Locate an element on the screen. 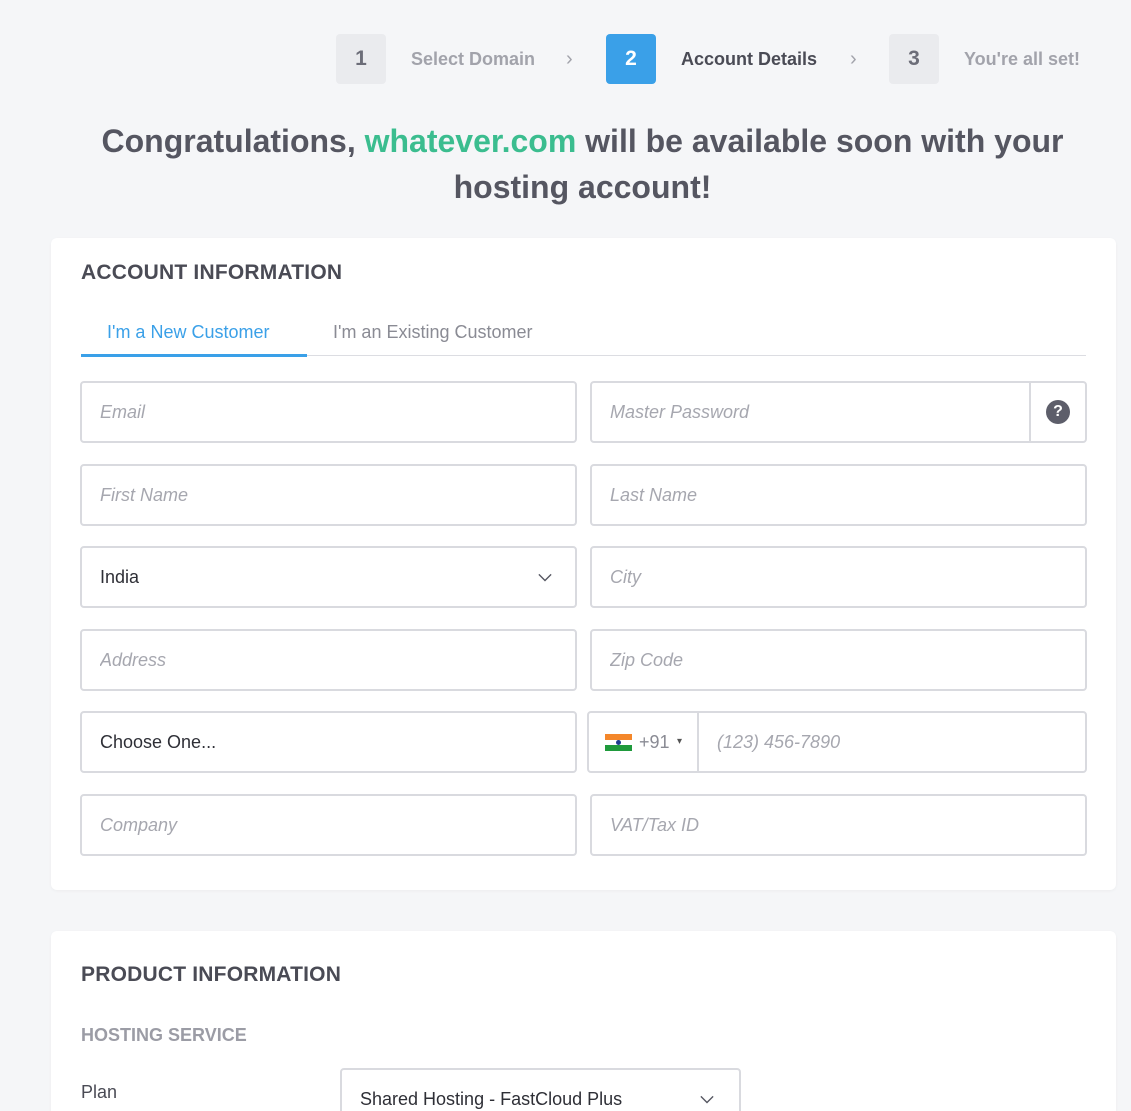  zip-code-input is located at coordinates (838, 660).